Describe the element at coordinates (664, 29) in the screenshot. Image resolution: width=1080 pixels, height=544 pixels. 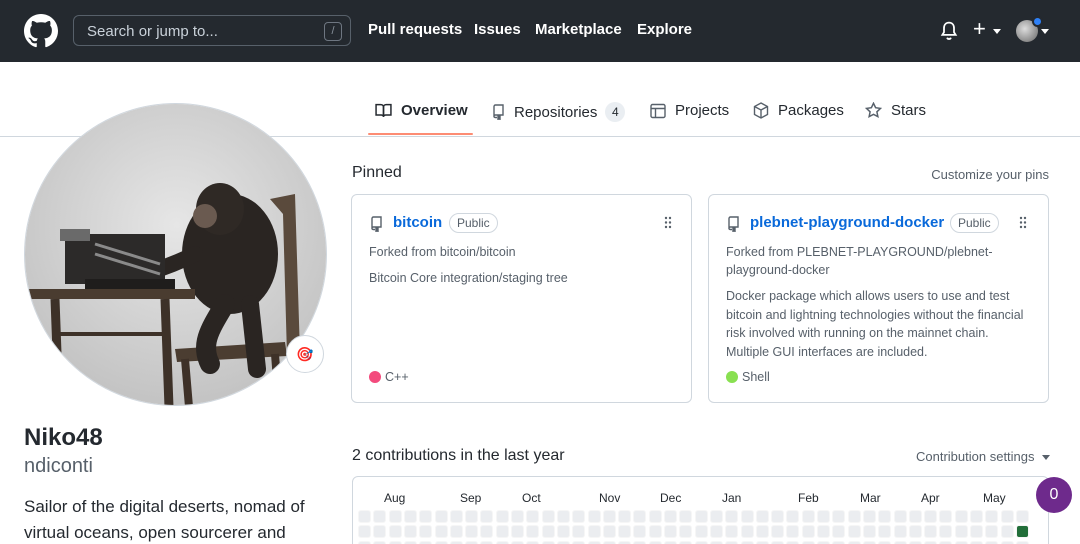
I see `nav-explore: Explore` at that location.